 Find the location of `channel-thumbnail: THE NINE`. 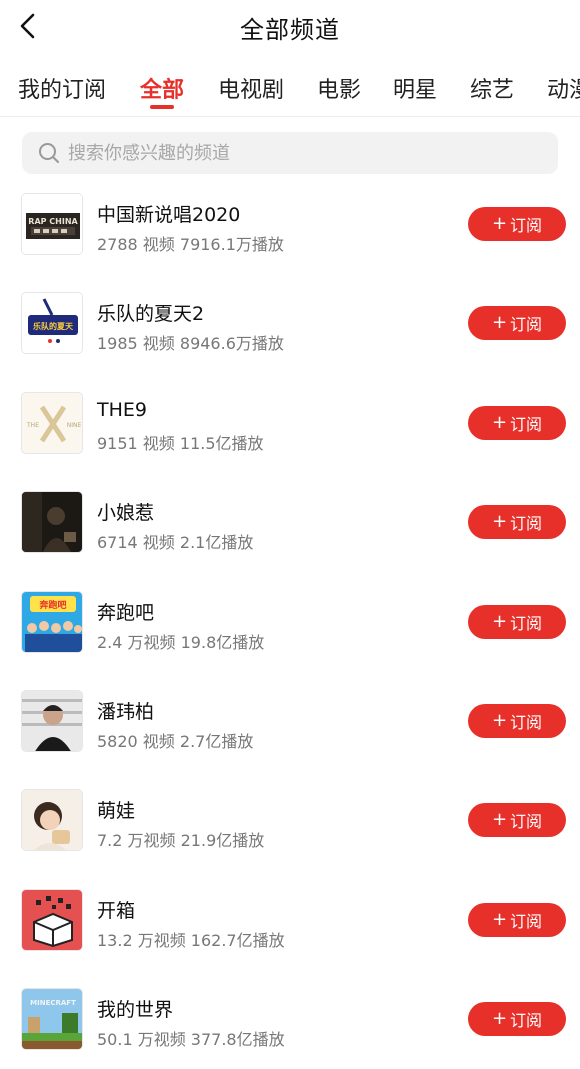

channel-thumbnail: THE NINE is located at coordinates (52, 422).